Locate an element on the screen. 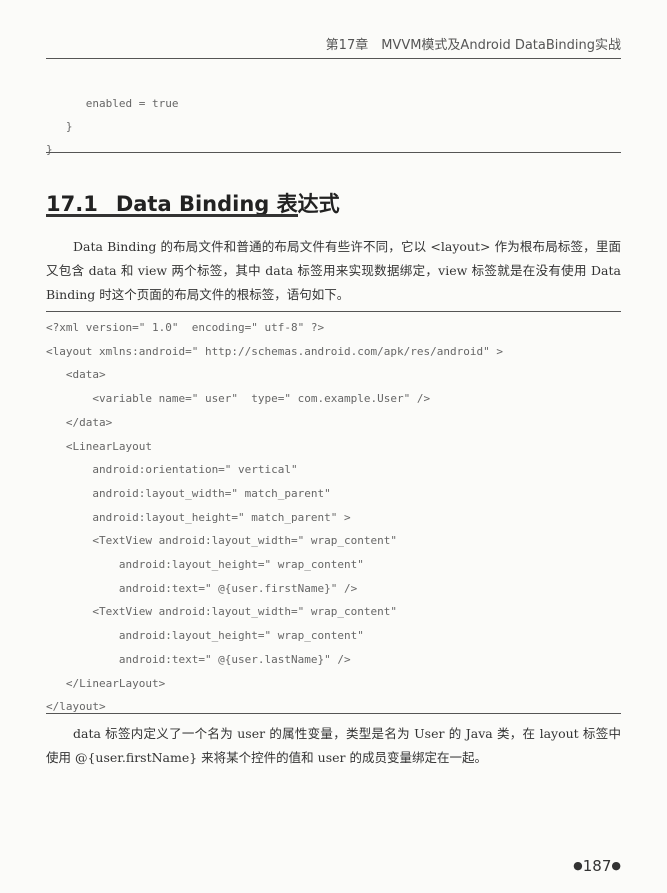  page-number: ●187● is located at coordinates (597, 866).